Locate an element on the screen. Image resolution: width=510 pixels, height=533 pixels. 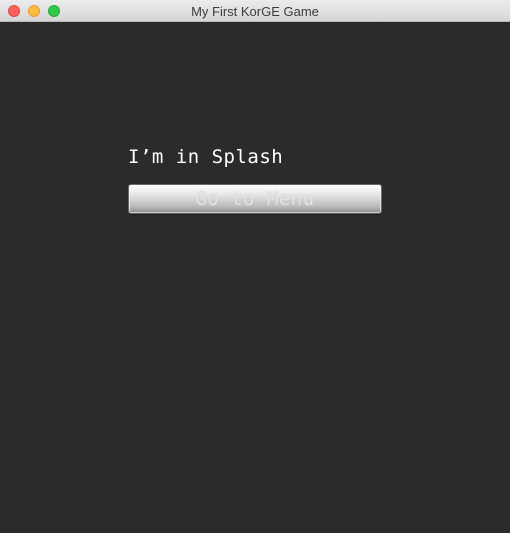
window-title: My First KorGE Game is located at coordinates (255, 11).